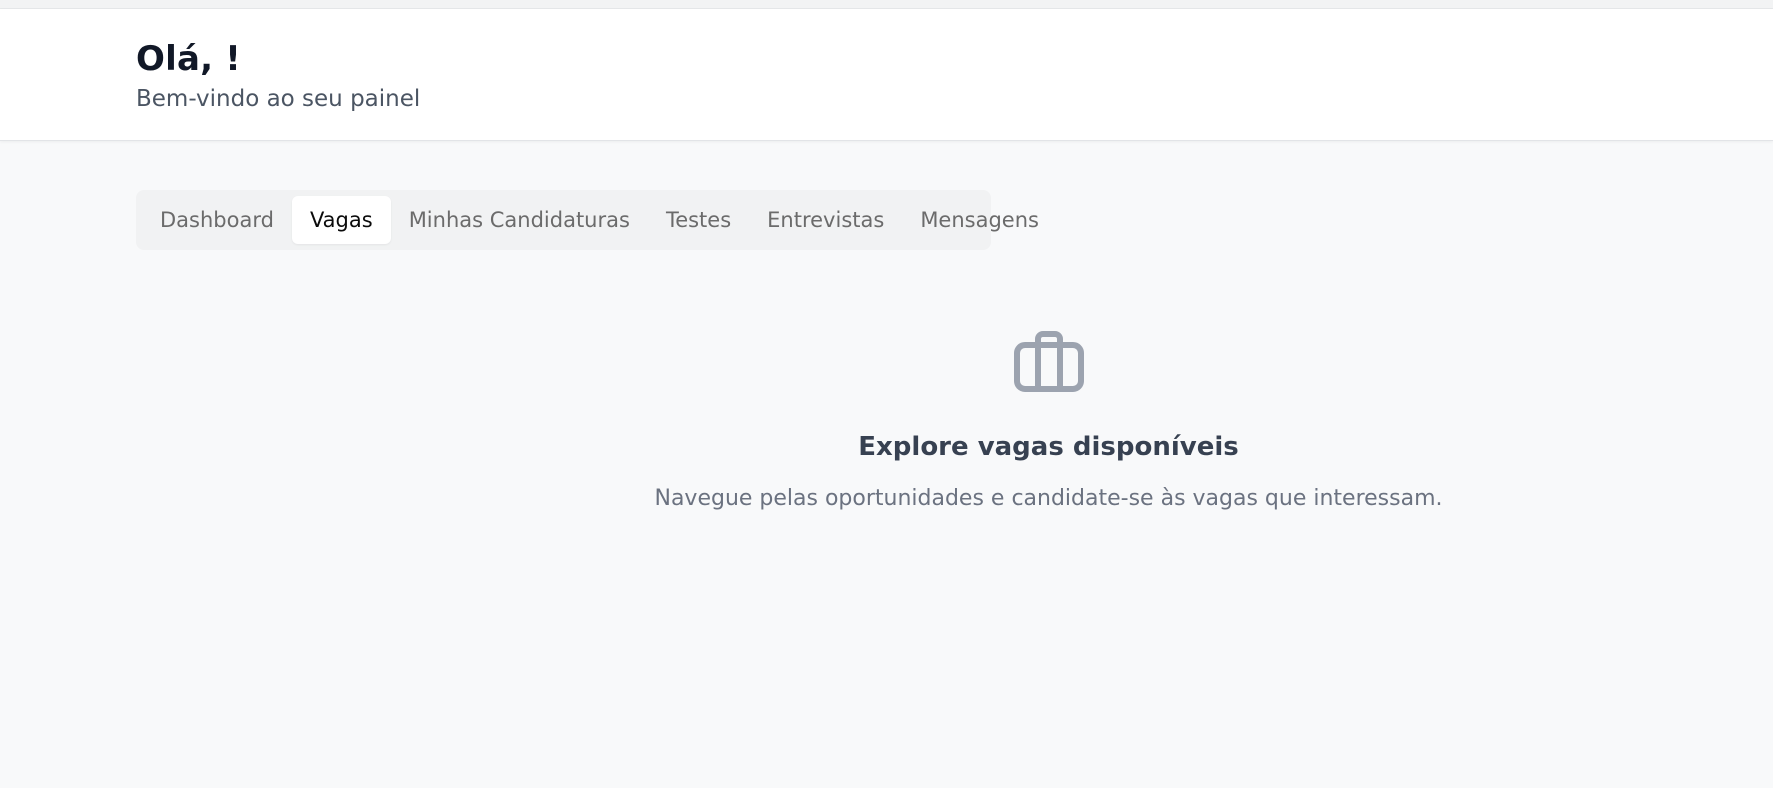  I want to click on tab-mensagens: Mensagens, so click(979, 220).